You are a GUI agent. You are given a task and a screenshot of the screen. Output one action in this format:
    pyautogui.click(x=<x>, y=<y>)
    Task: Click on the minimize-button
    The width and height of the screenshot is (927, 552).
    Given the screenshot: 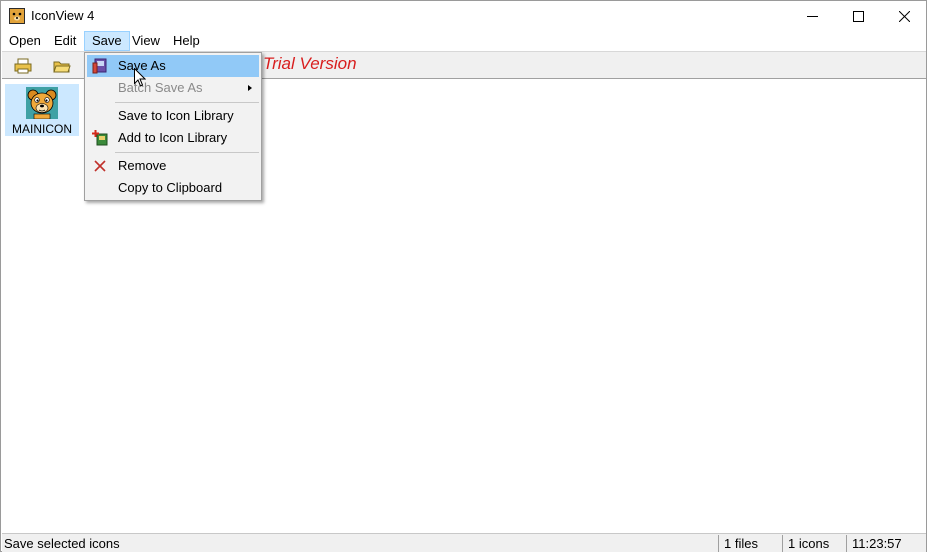 What is the action you would take?
    pyautogui.click(x=812, y=16)
    